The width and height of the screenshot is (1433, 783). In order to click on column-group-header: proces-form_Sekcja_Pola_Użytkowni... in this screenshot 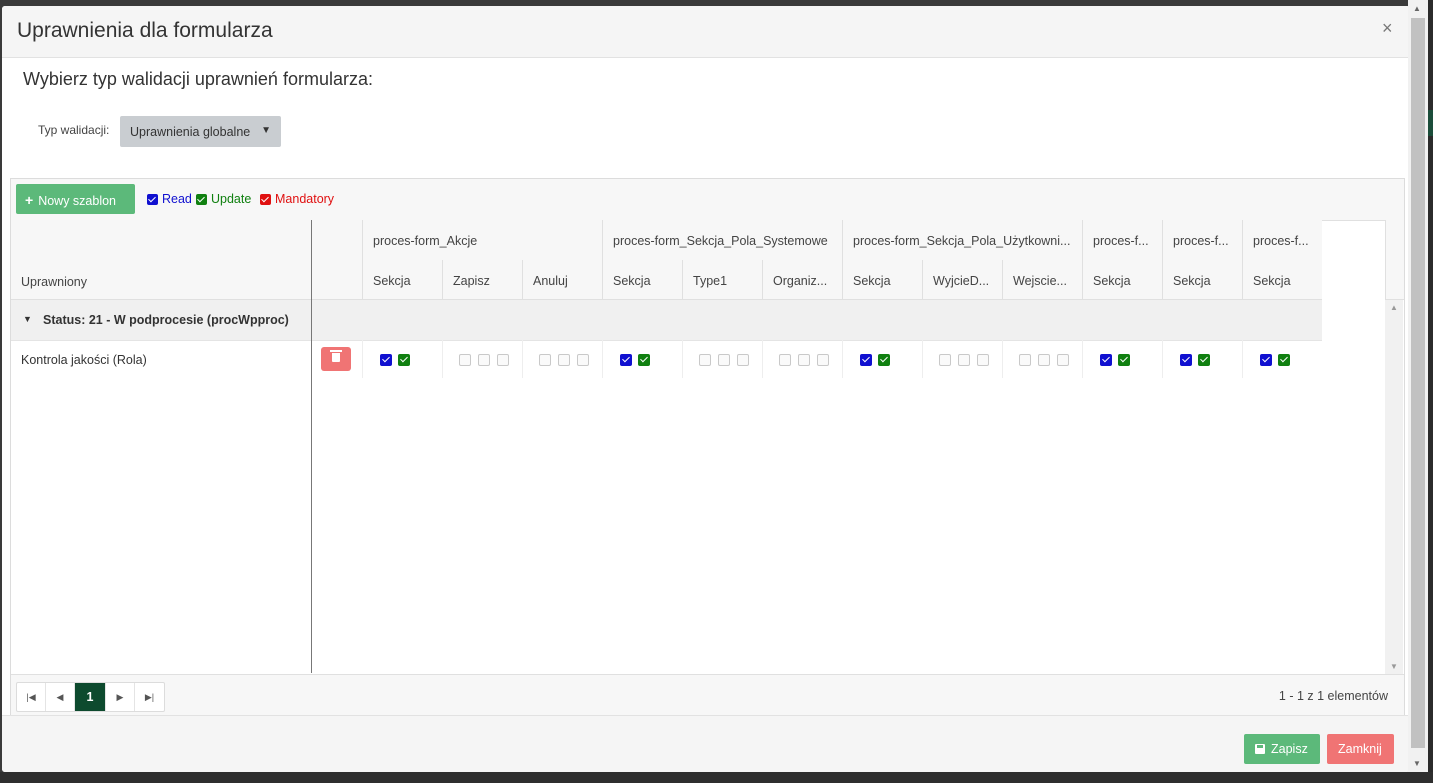, I will do `click(962, 240)`.